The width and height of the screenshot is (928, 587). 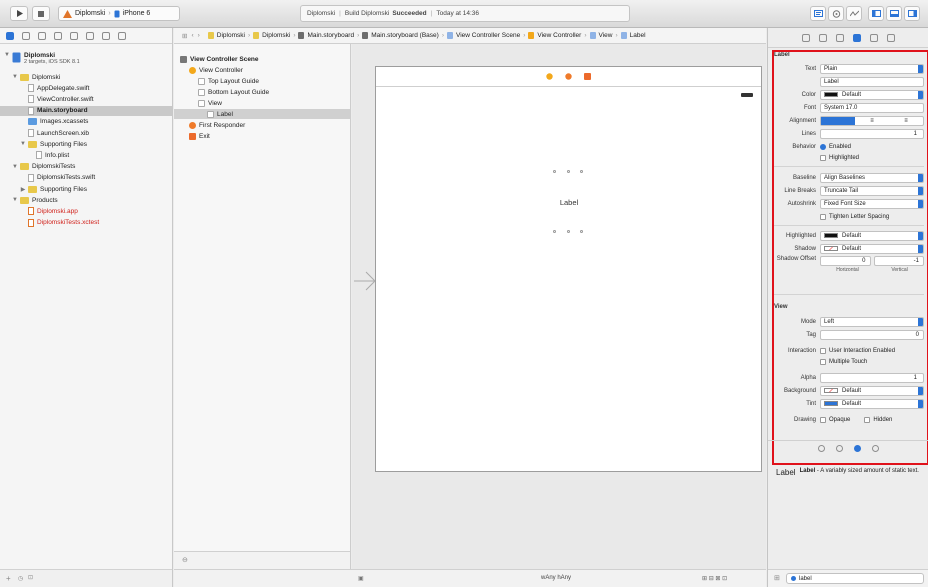 What do you see at coordinates (876, 13) in the screenshot?
I see `toggle-navigator-button` at bounding box center [876, 13].